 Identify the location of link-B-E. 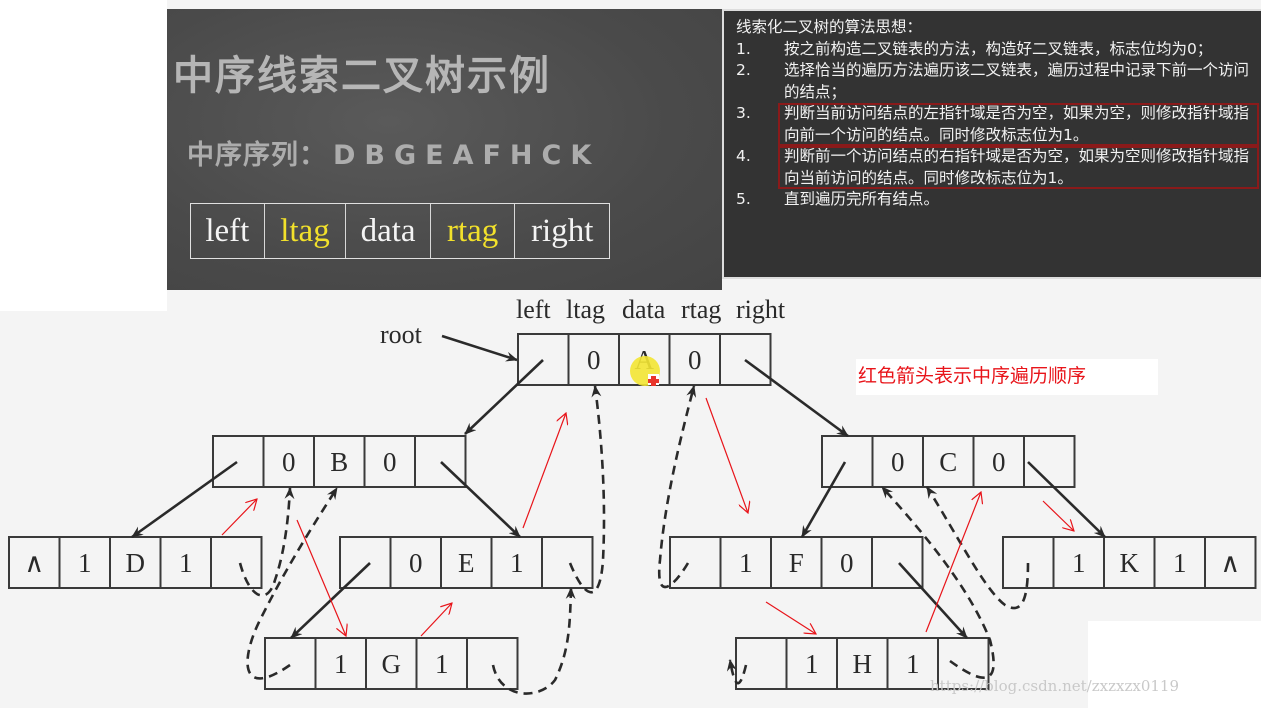
(480, 499).